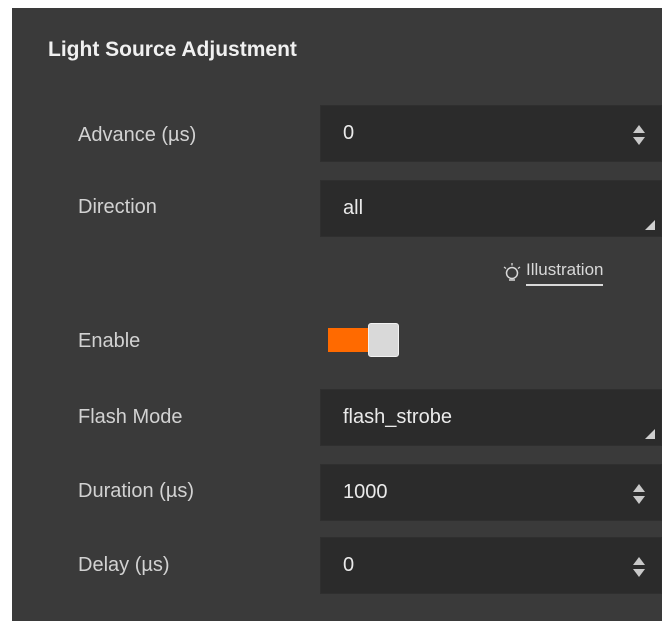  I want to click on delay-label: Delay (µs), so click(124, 565).